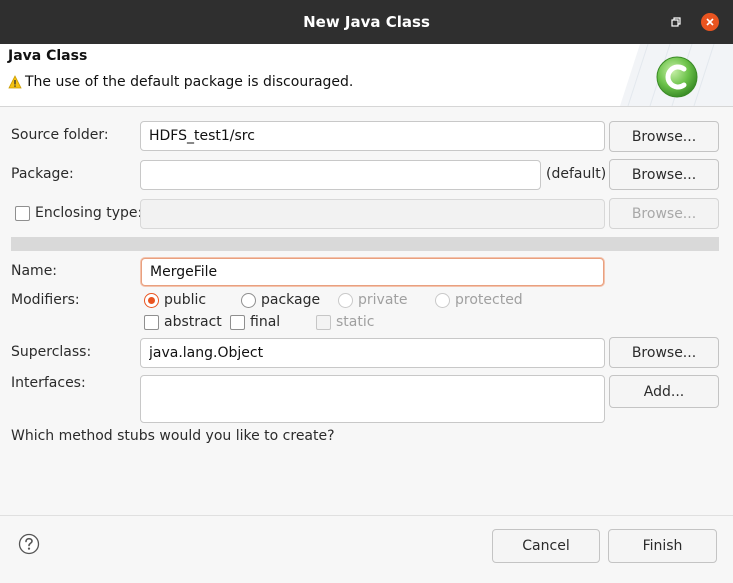 This screenshot has width=733, height=583. Describe the element at coordinates (48, 383) in the screenshot. I see `interfaces-label: Interfaces:` at that location.